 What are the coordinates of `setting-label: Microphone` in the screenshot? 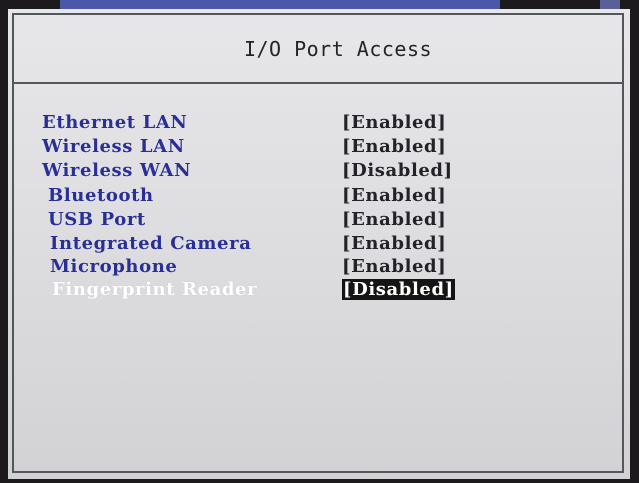 It's located at (114, 266).